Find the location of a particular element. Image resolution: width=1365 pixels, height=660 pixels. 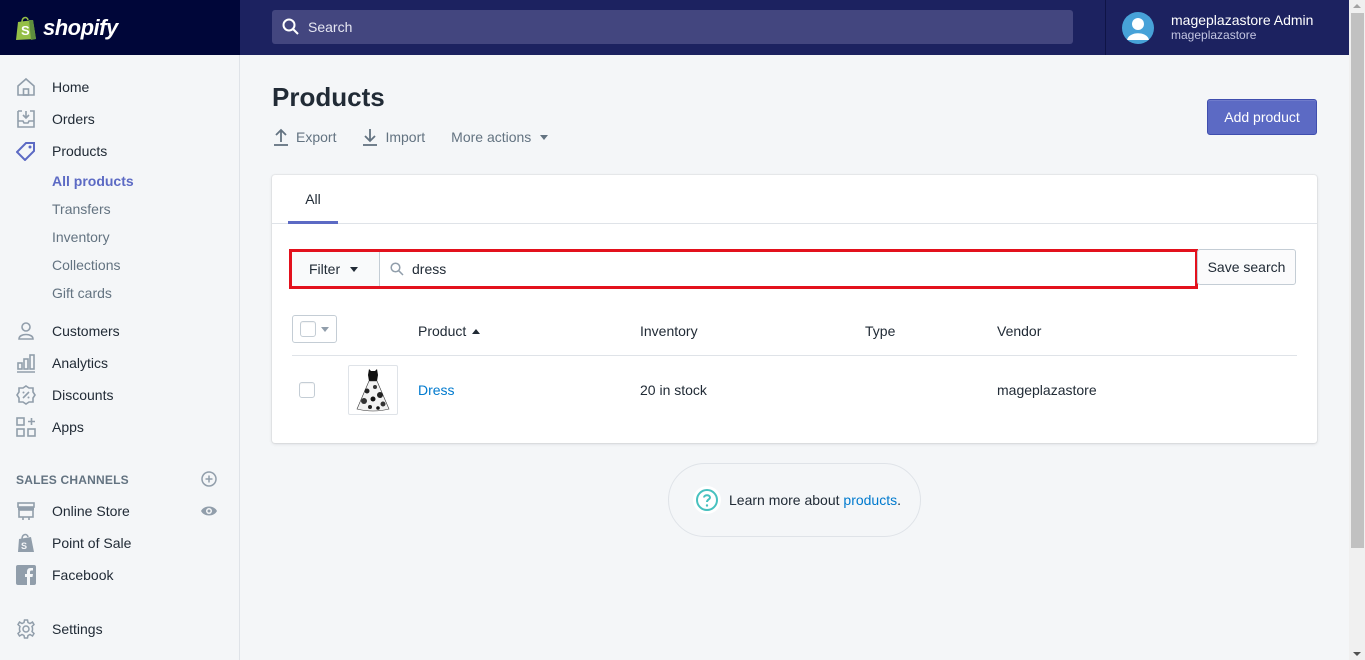

analytics-icon is located at coordinates (26, 363).